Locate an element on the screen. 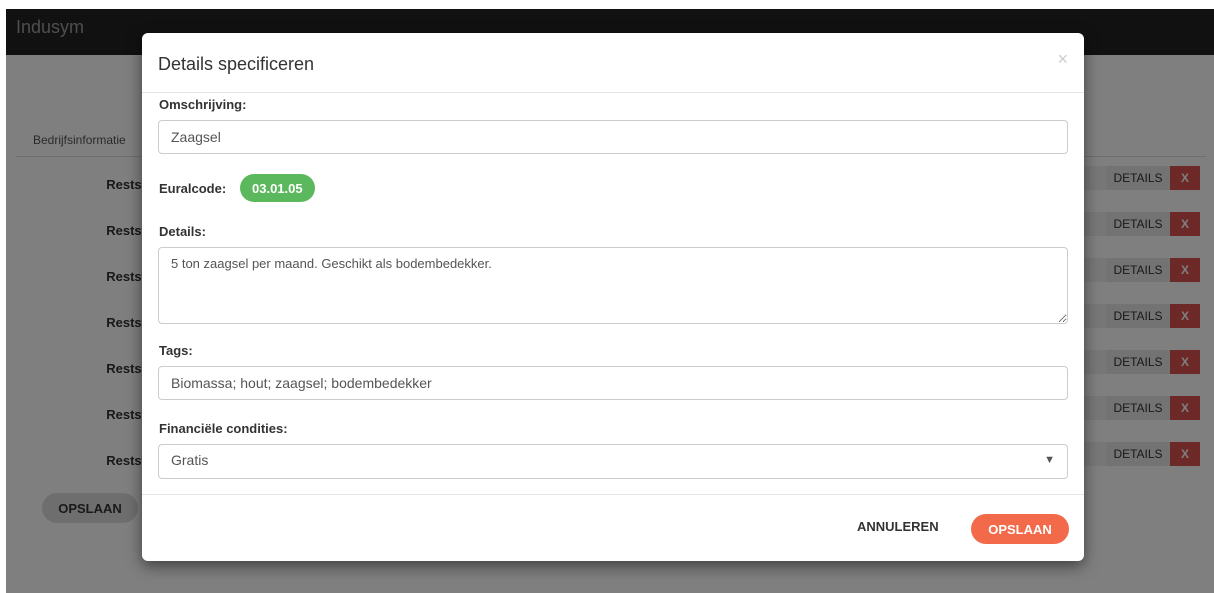 This screenshot has height=593, width=1214. euralcode-label: Euralcode: is located at coordinates (193, 188).